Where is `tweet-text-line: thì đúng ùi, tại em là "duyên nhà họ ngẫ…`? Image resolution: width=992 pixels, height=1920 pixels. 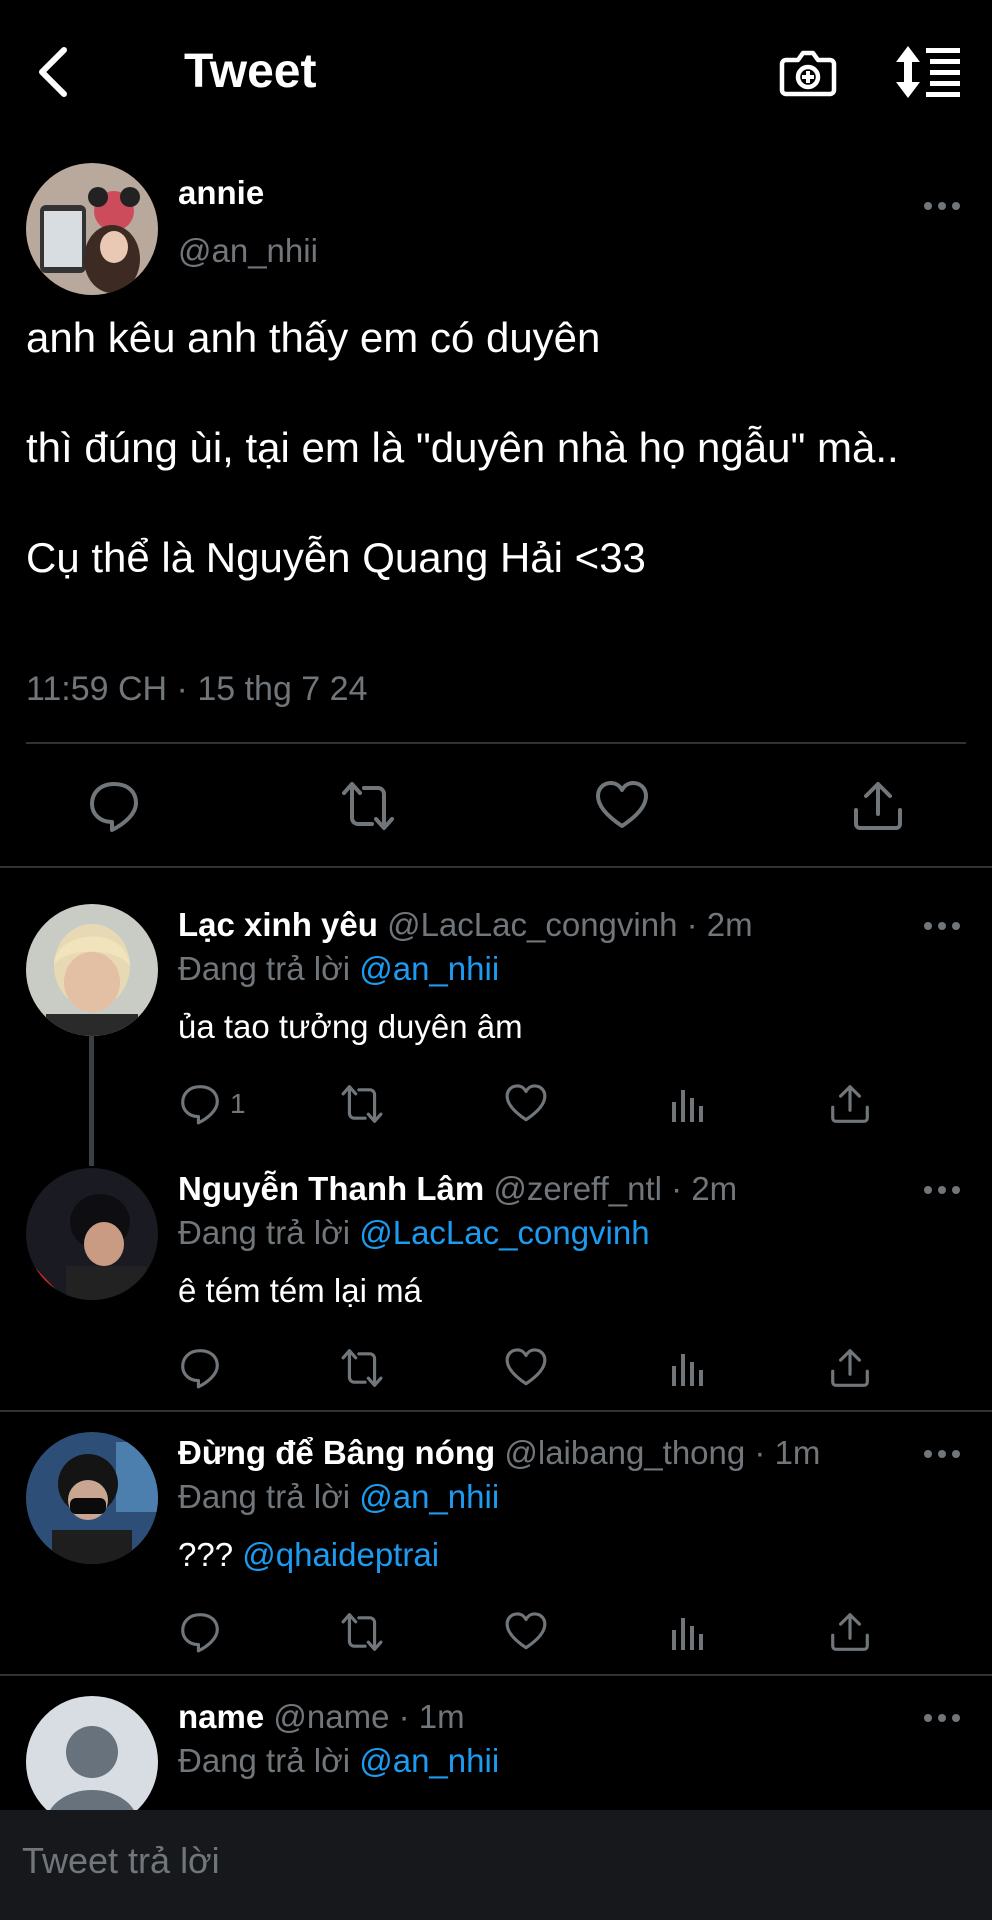
tweet-text-line: thì đúng ùi, tại em là "duyên nhà họ ngẫ… is located at coordinates (462, 447).